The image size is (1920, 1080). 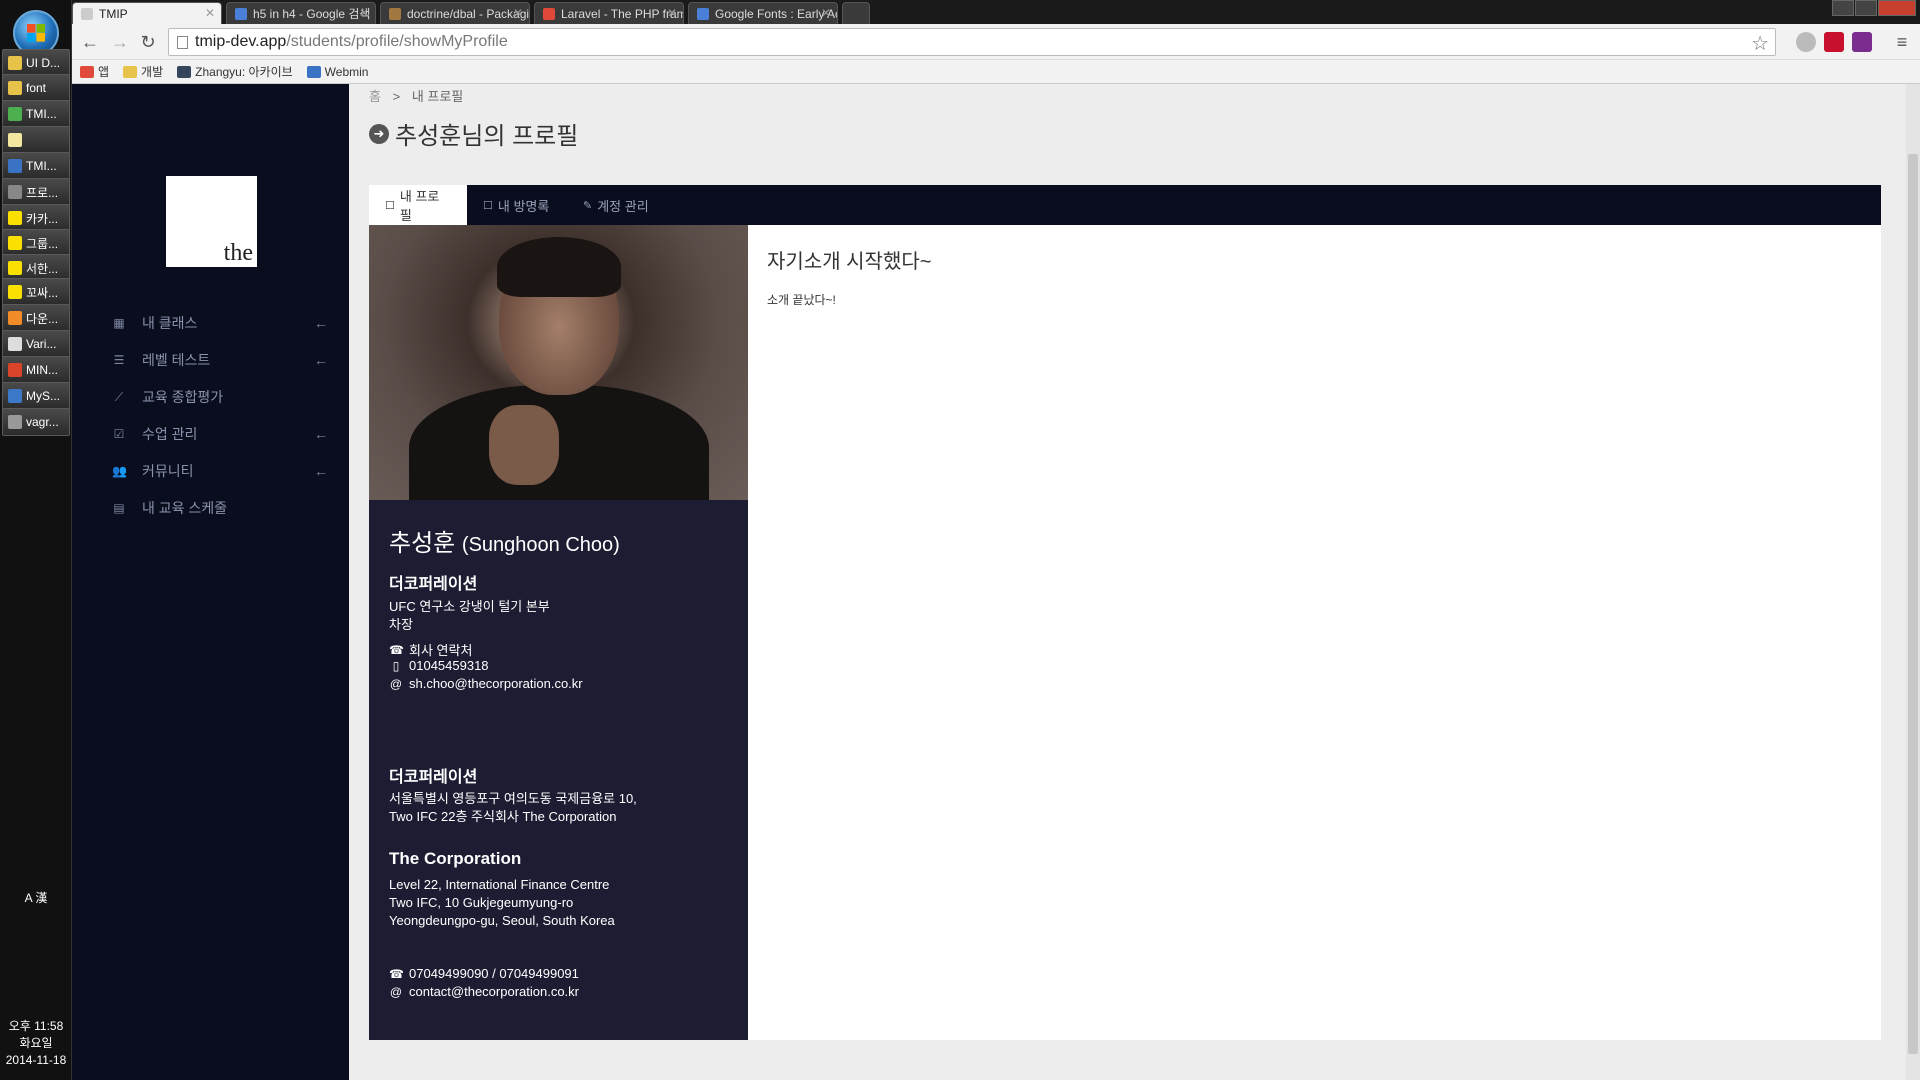 I want to click on chrome-icon, so click(x=15, y=114).